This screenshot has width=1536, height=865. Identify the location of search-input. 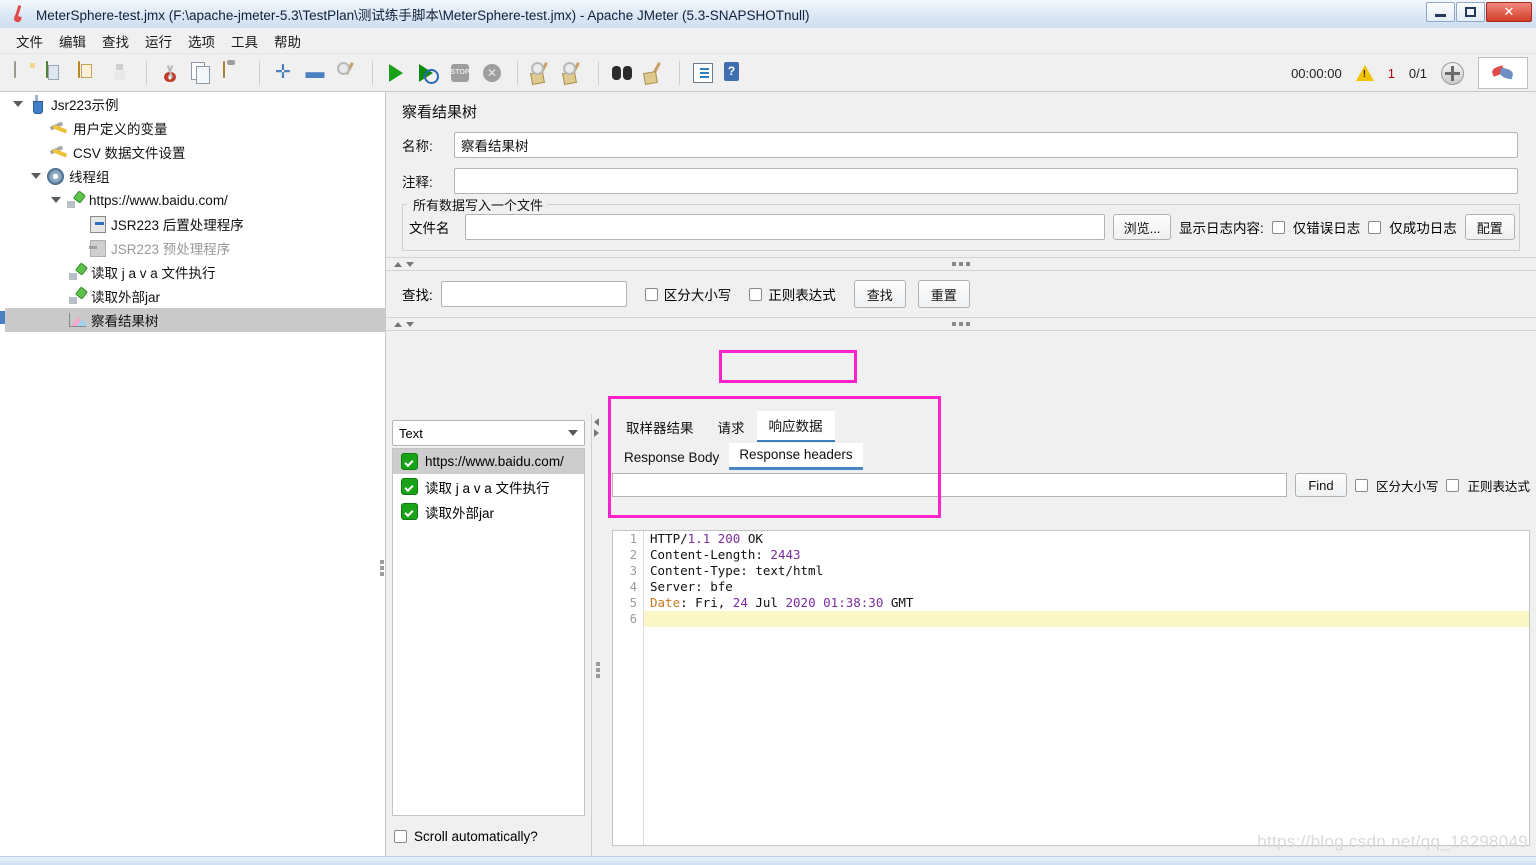
(533, 294).